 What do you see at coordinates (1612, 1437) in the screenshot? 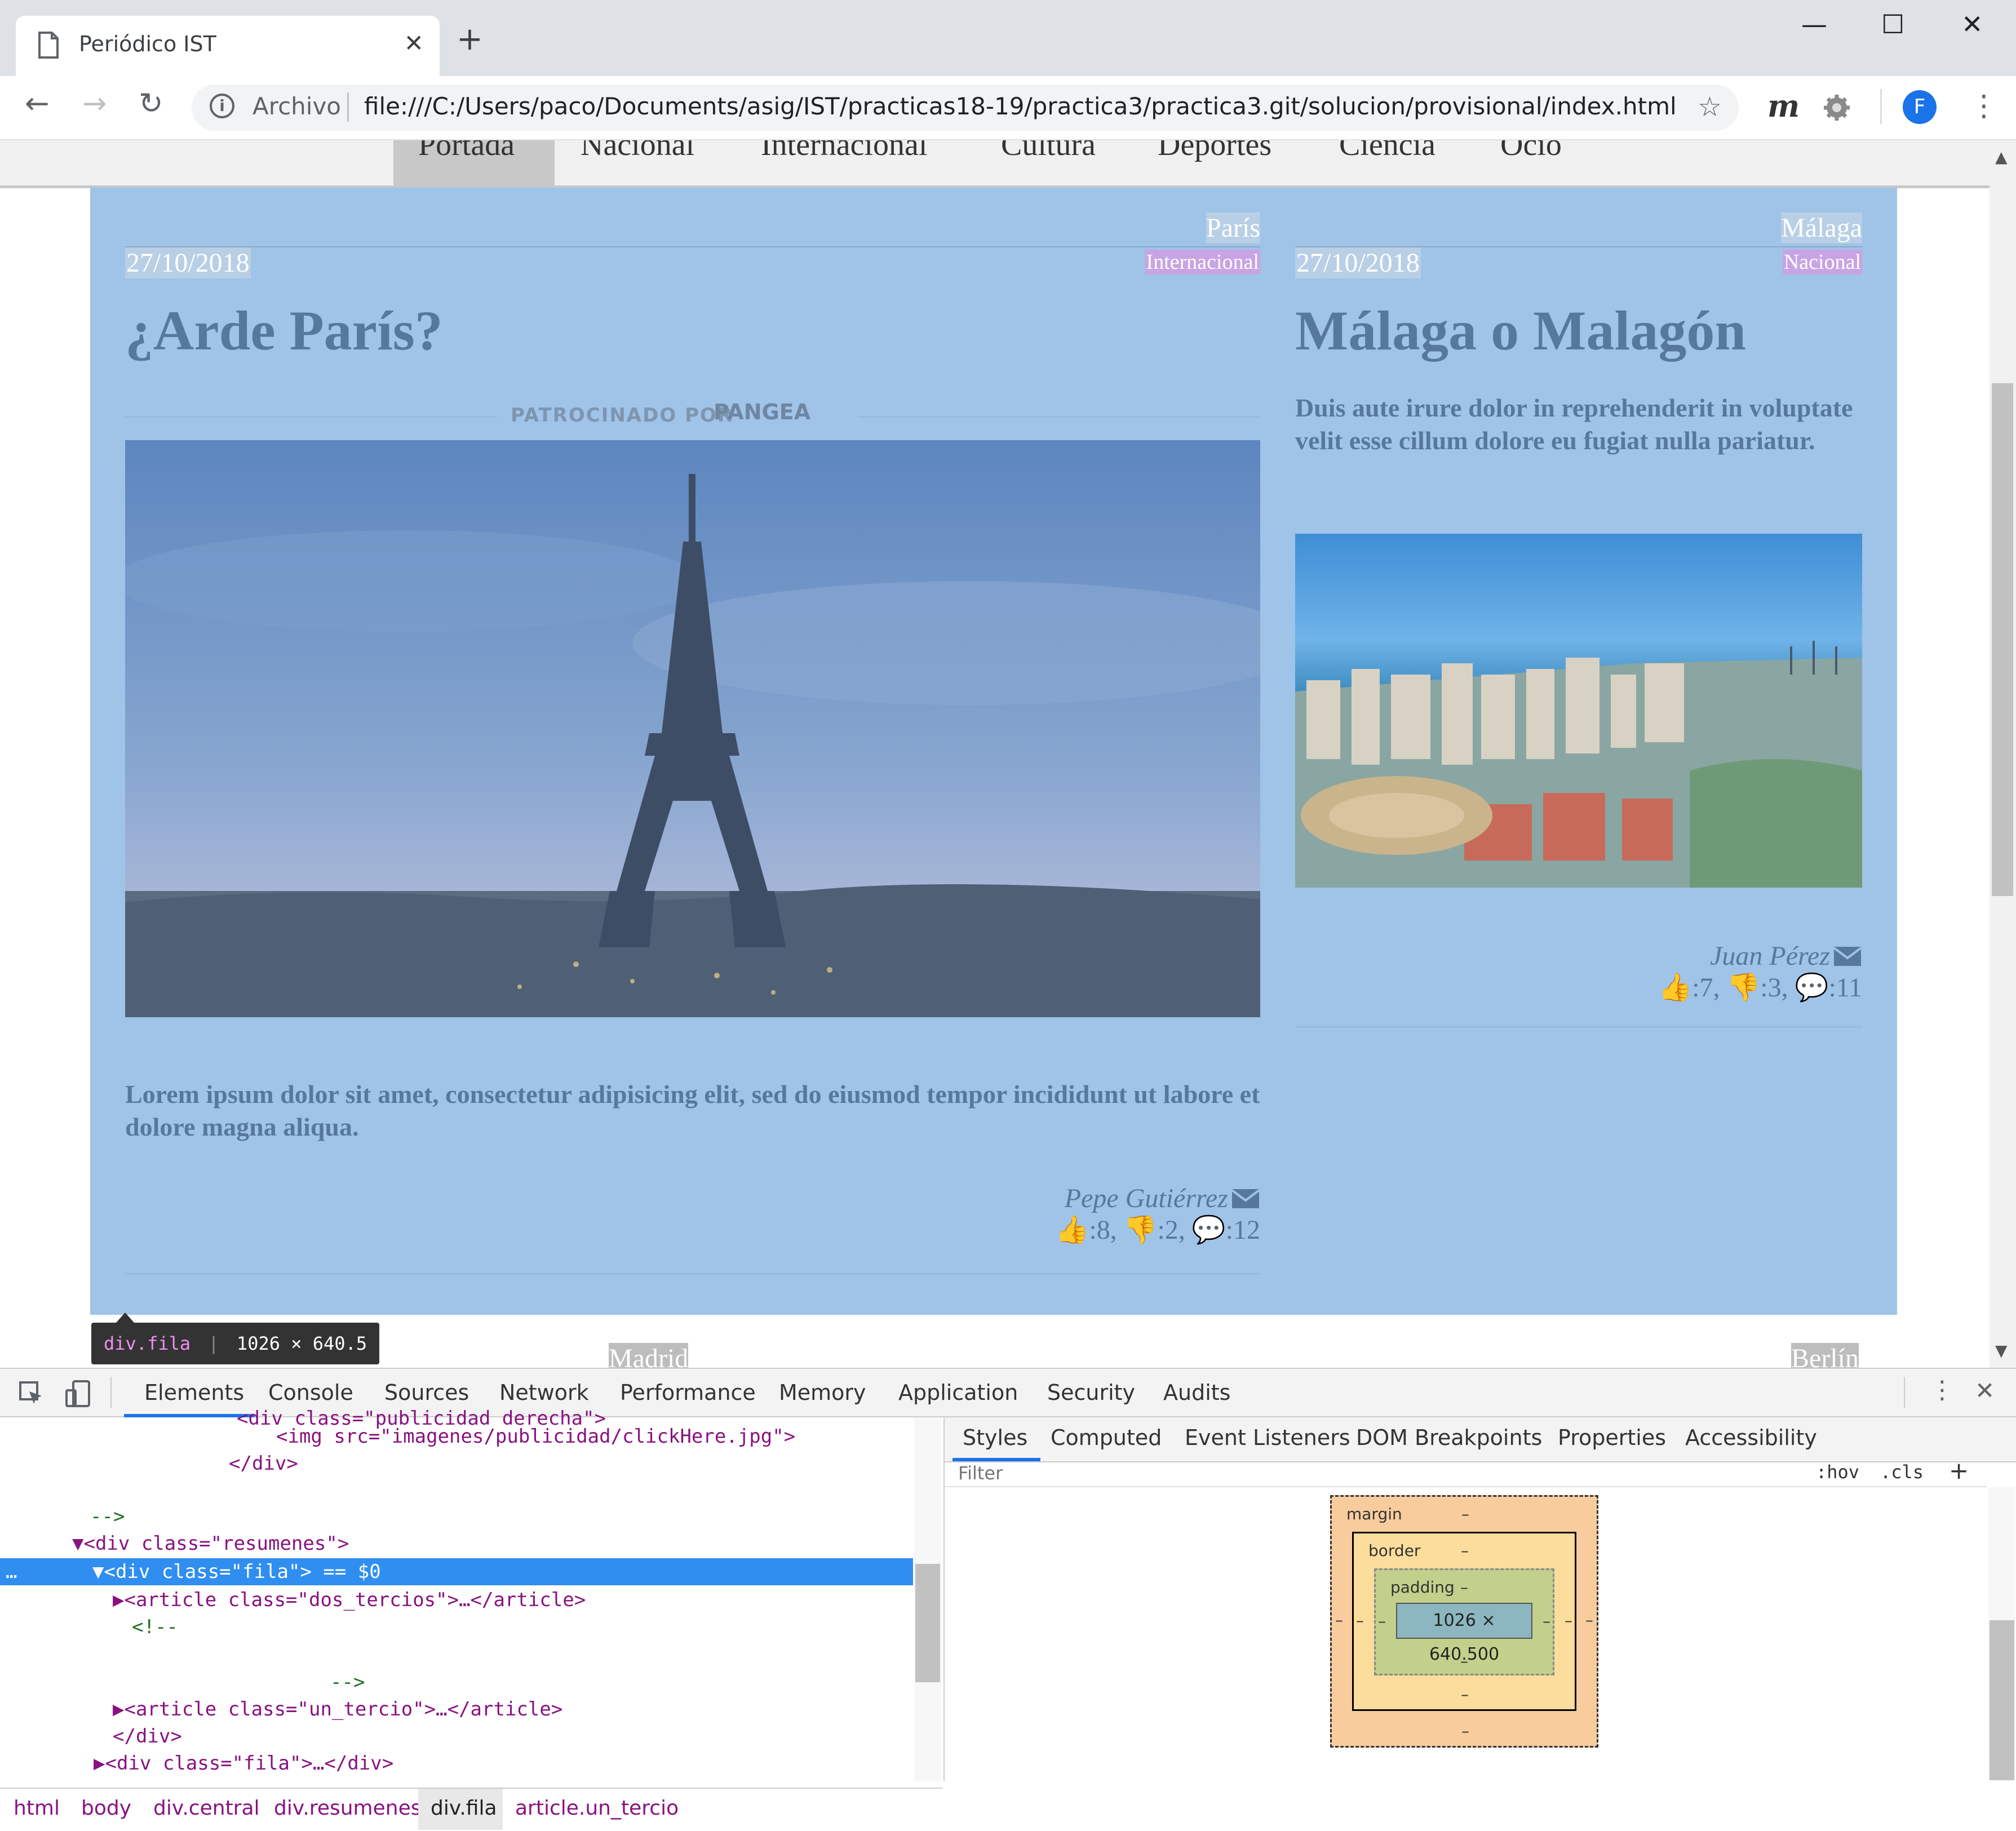
I see `tab-properties: Properties` at bounding box center [1612, 1437].